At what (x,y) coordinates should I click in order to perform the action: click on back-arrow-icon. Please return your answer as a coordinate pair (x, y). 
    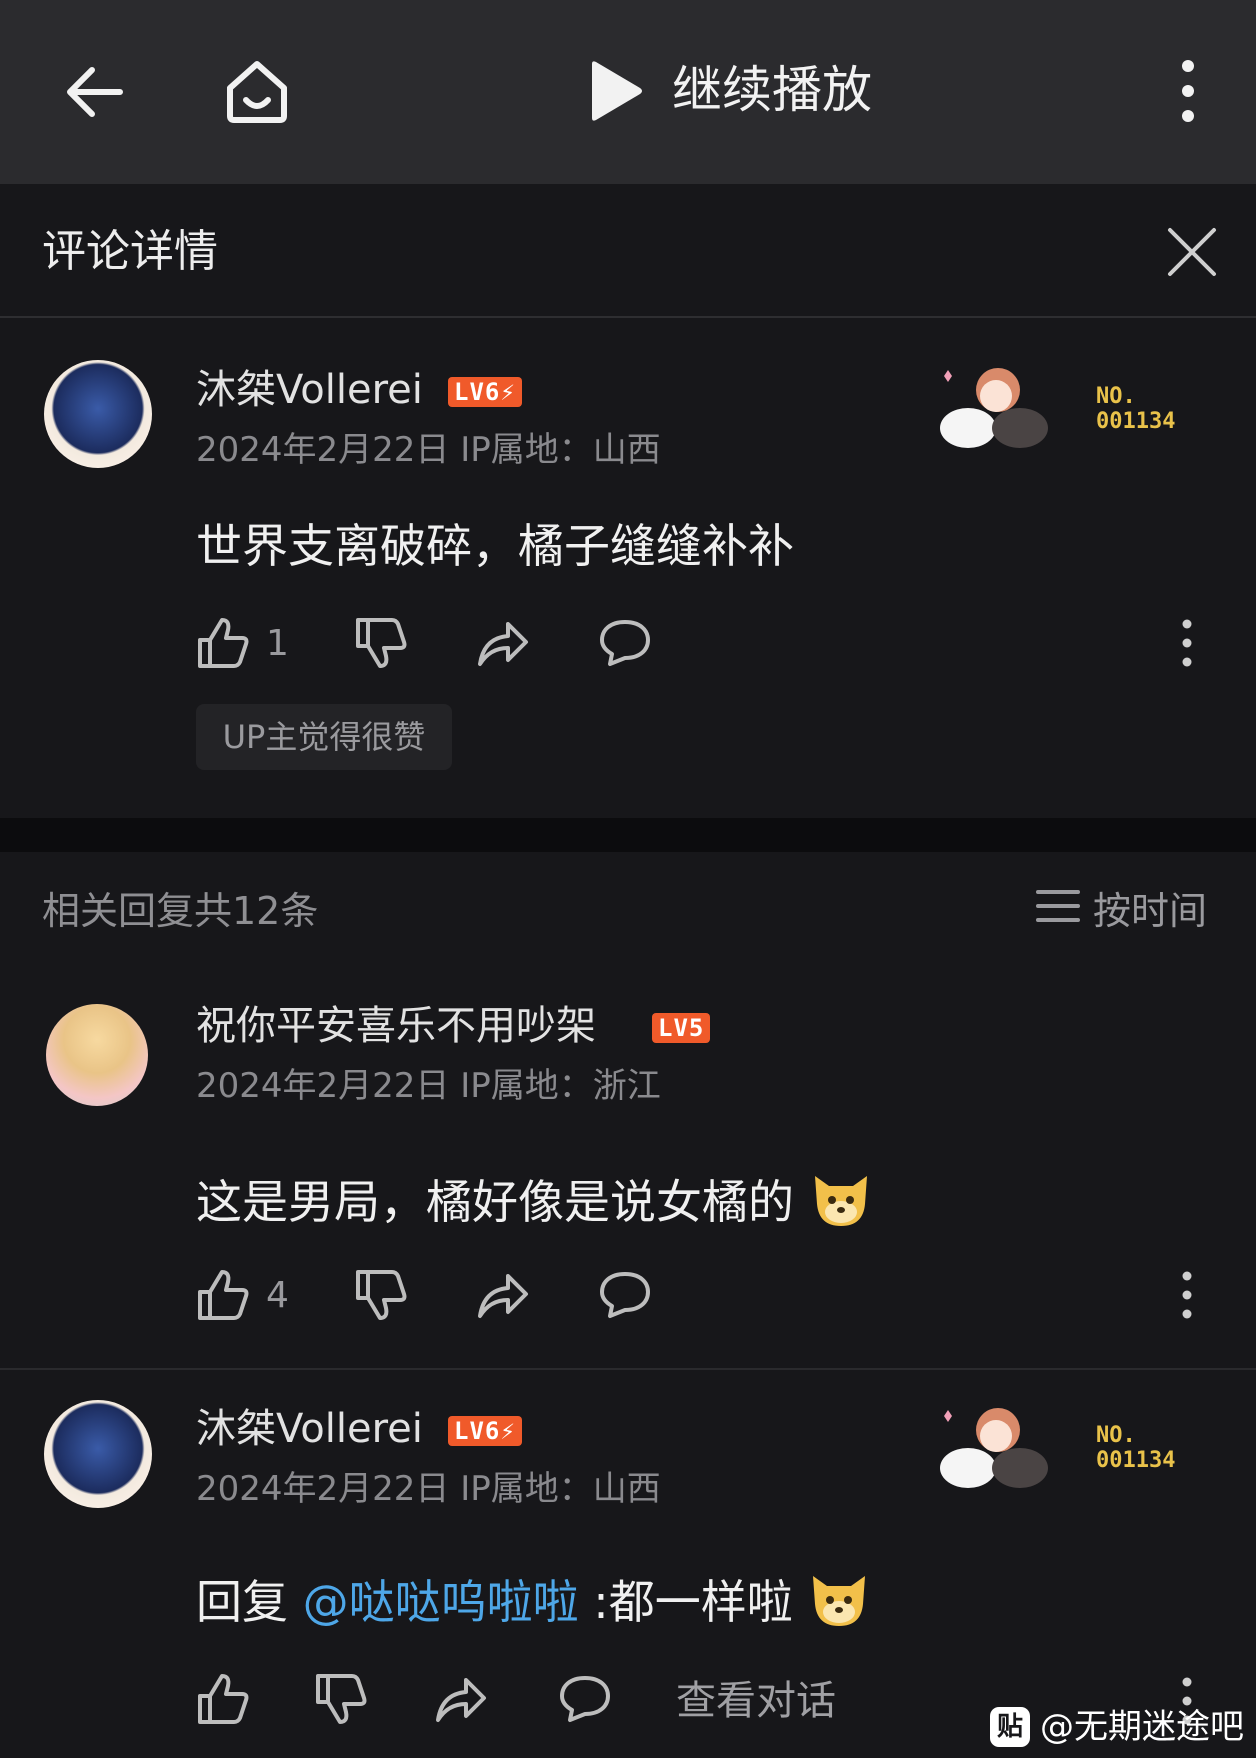
    Looking at the image, I should click on (94, 92).